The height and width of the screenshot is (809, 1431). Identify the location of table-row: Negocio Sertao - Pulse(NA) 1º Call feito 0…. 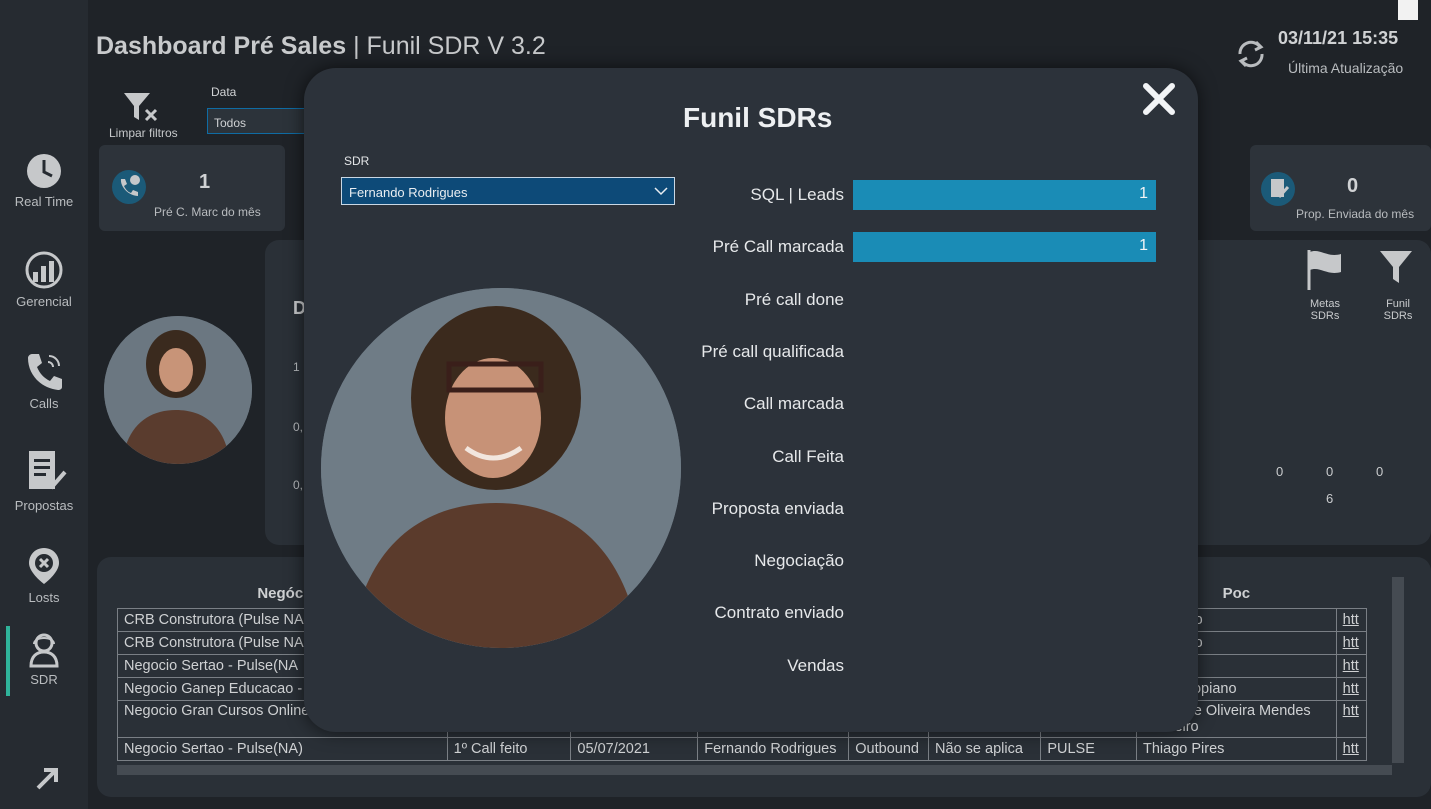
(742, 749).